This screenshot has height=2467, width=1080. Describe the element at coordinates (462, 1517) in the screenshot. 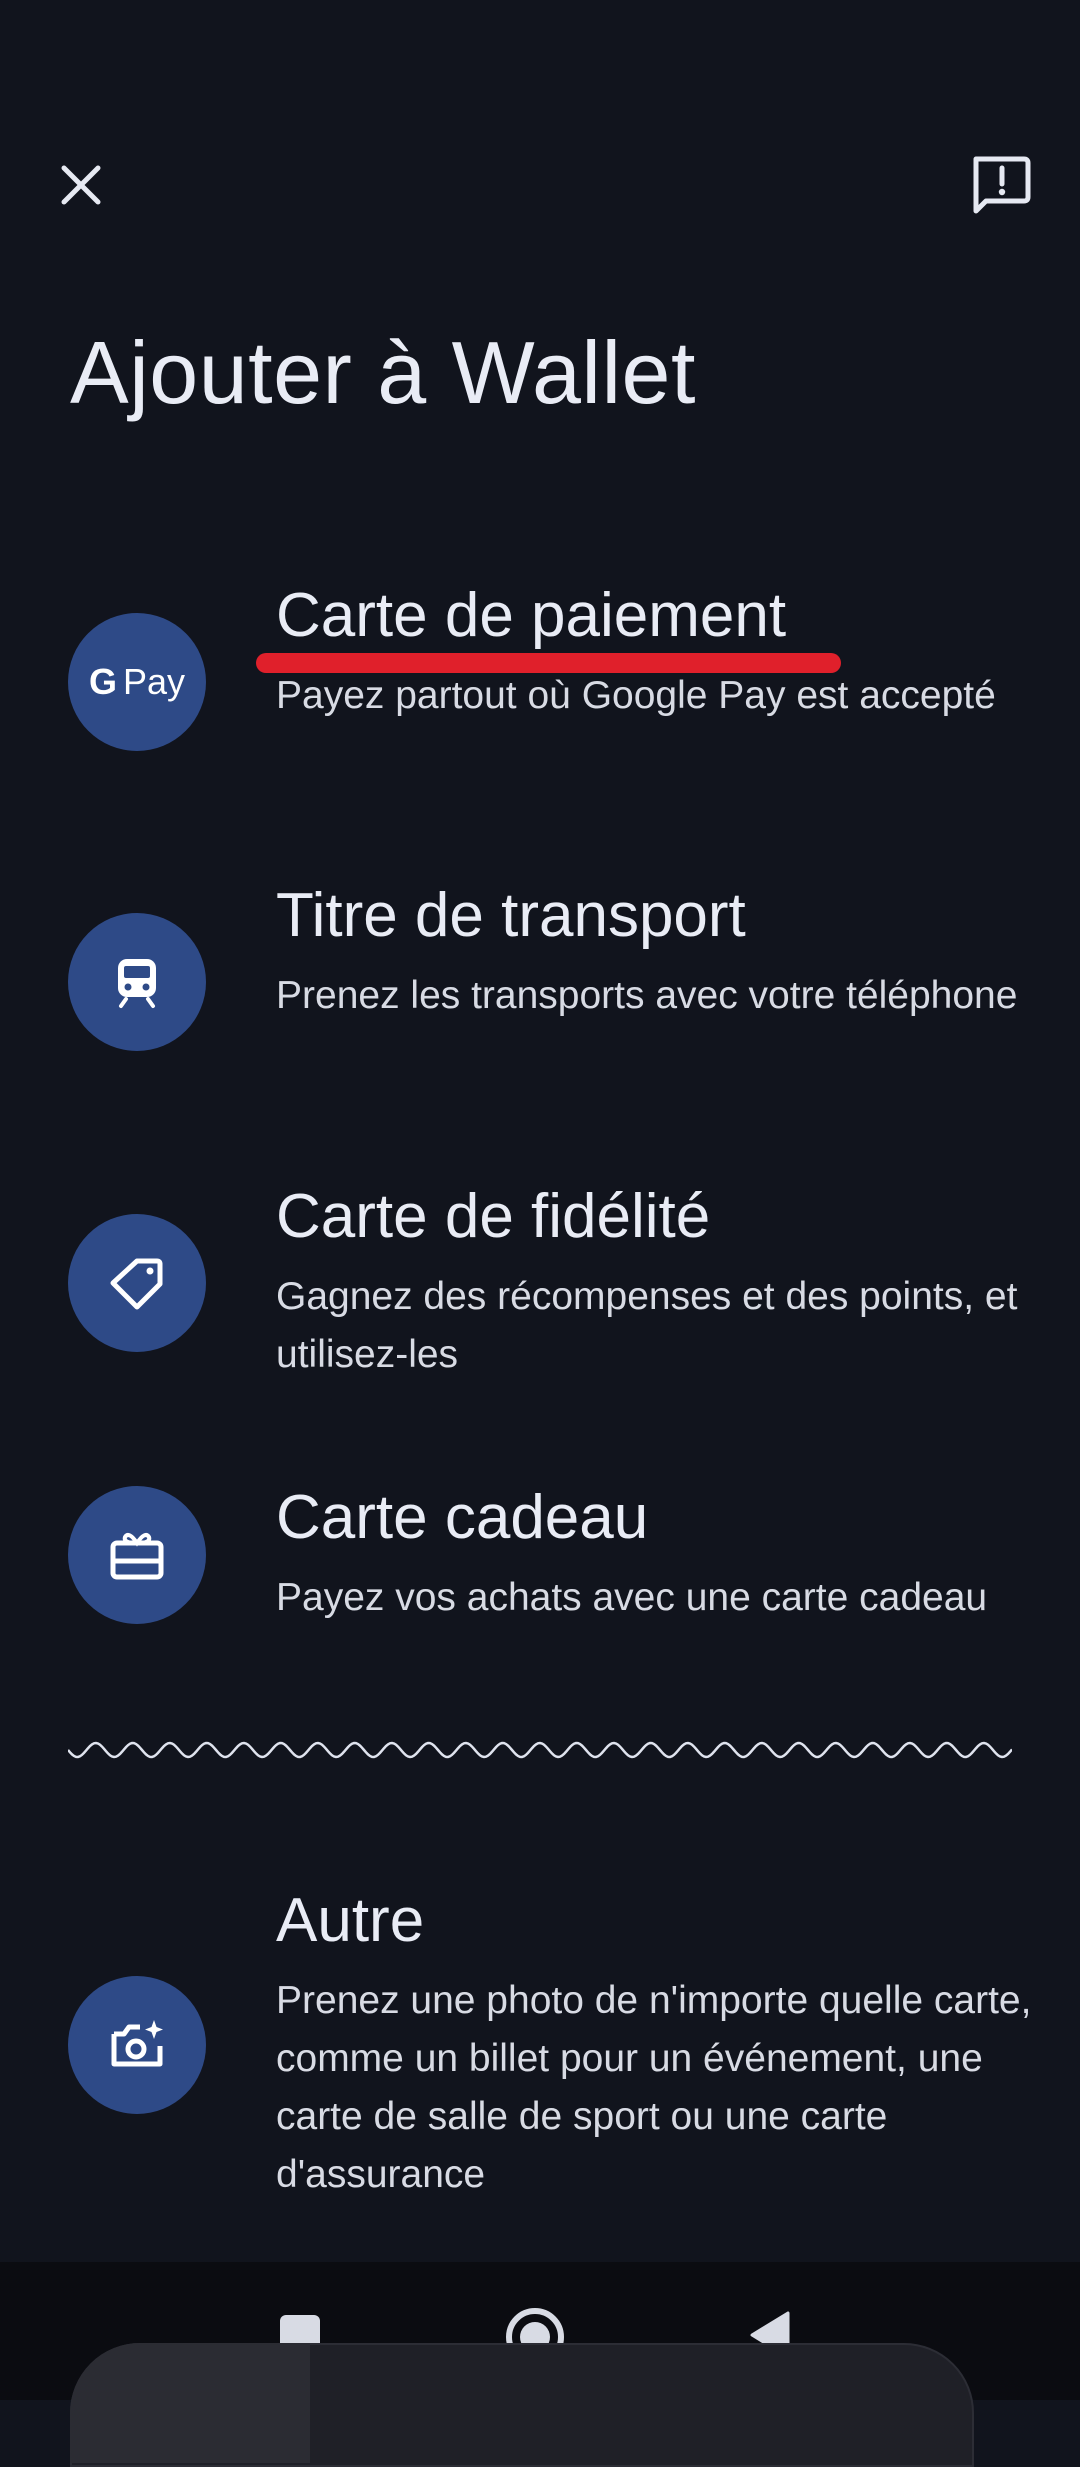

I see `item-label: Carte cadeau` at that location.